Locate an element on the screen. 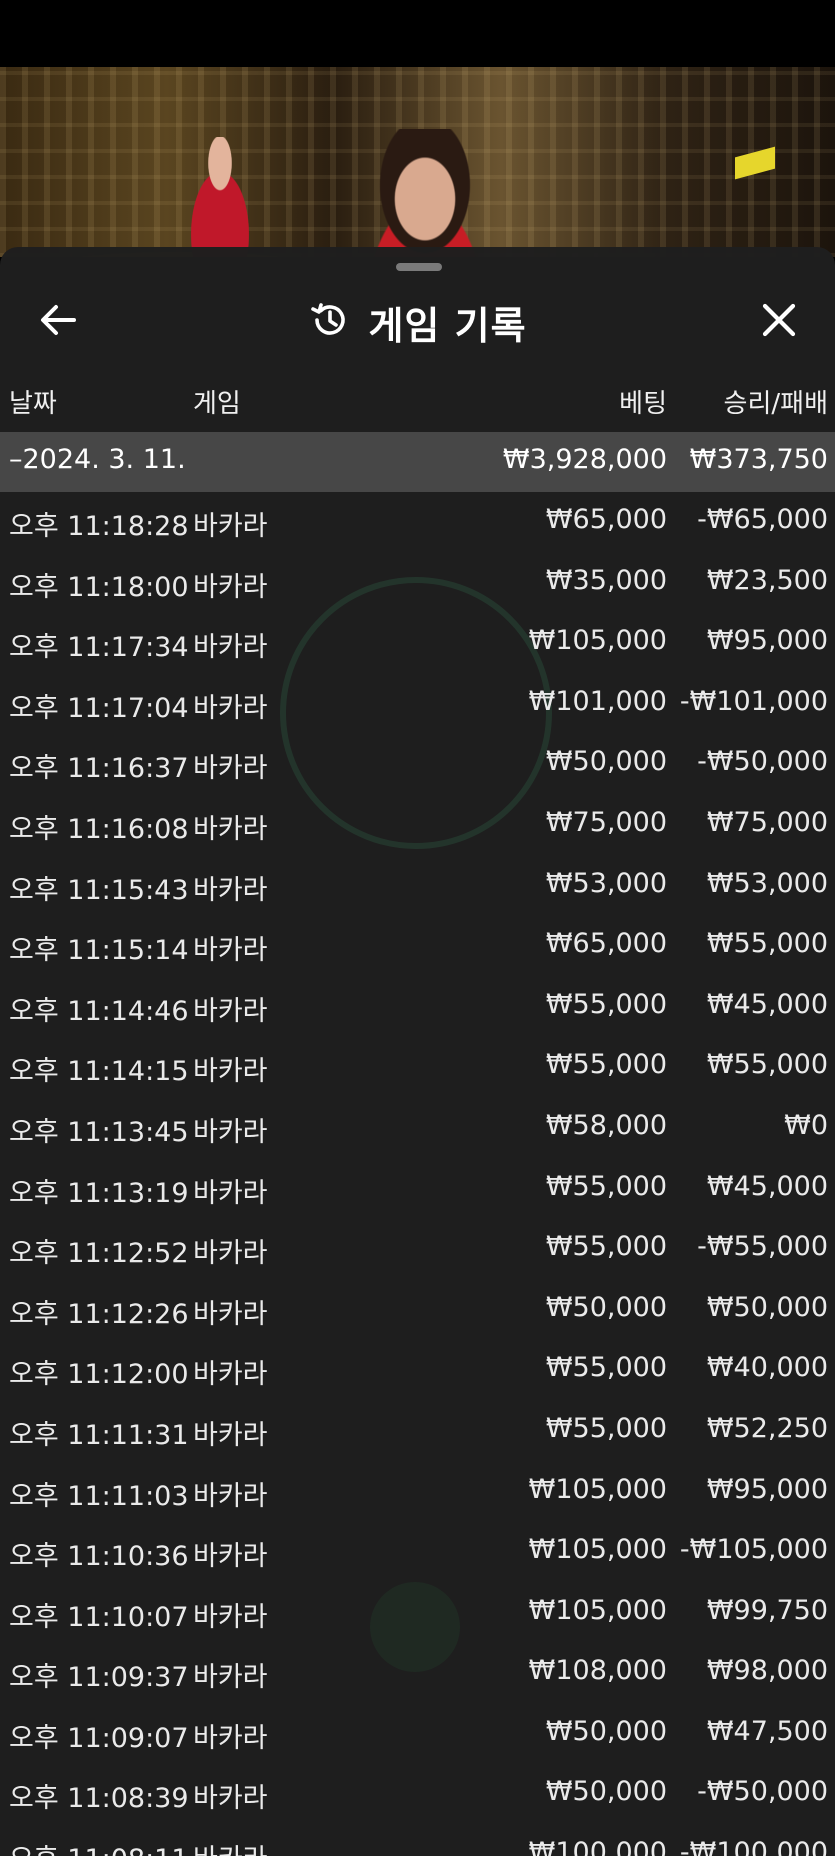 The width and height of the screenshot is (835, 1856). table-row: 오후 11:18:00 바카라 ₩35,000 ₩23,500 is located at coordinates (417, 583).